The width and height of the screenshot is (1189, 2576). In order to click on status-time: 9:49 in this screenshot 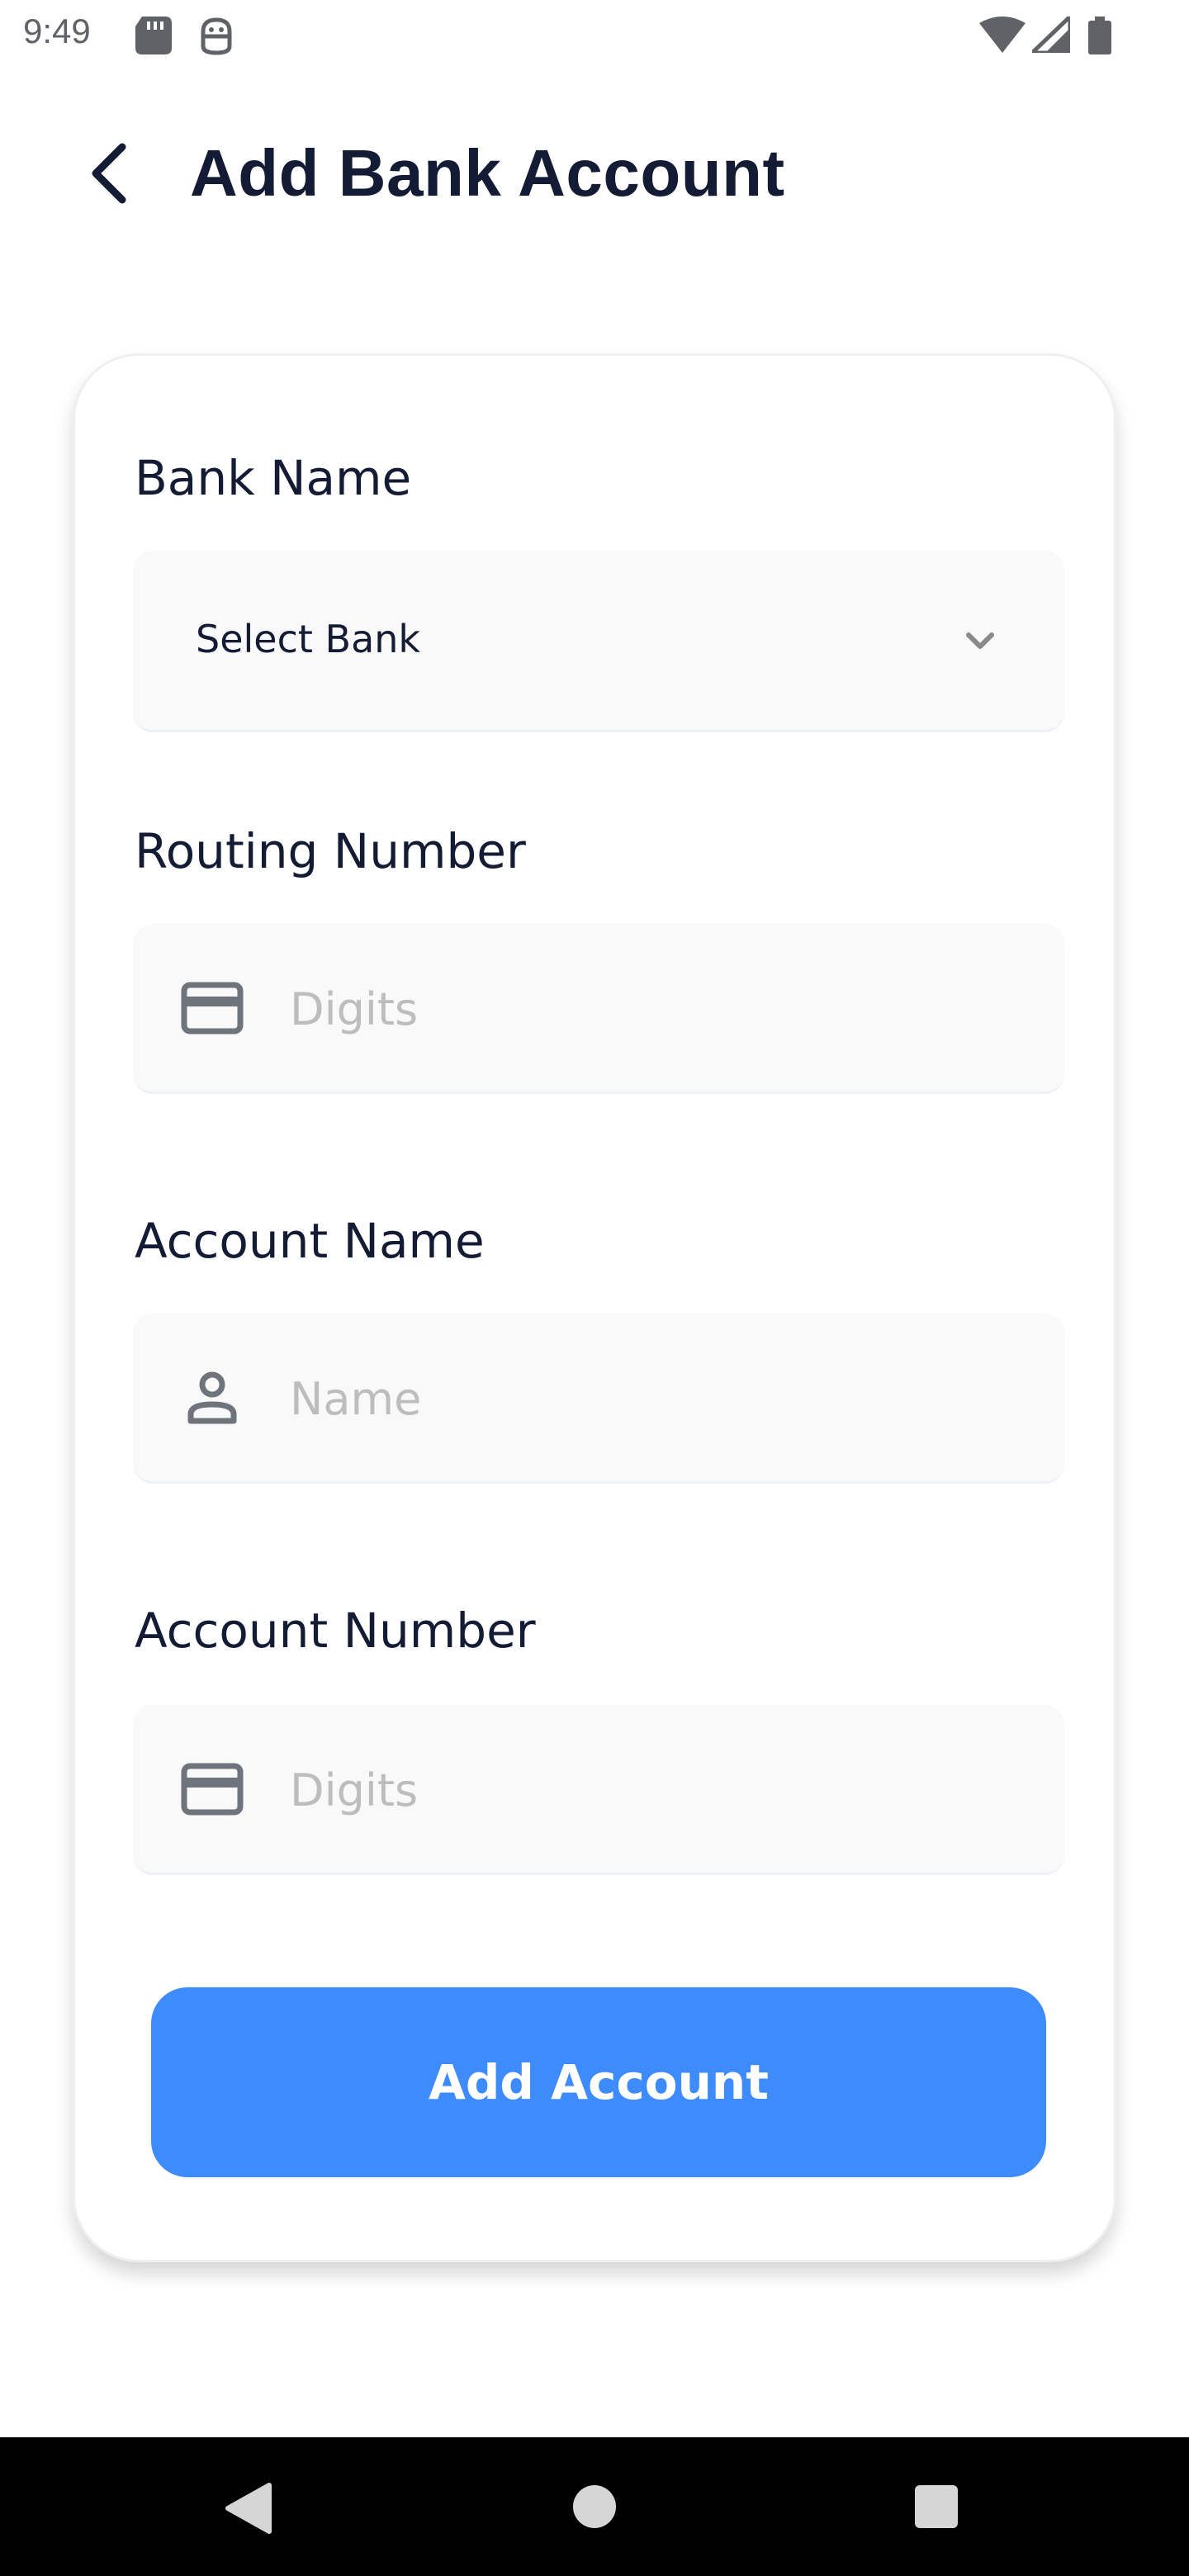, I will do `click(57, 31)`.